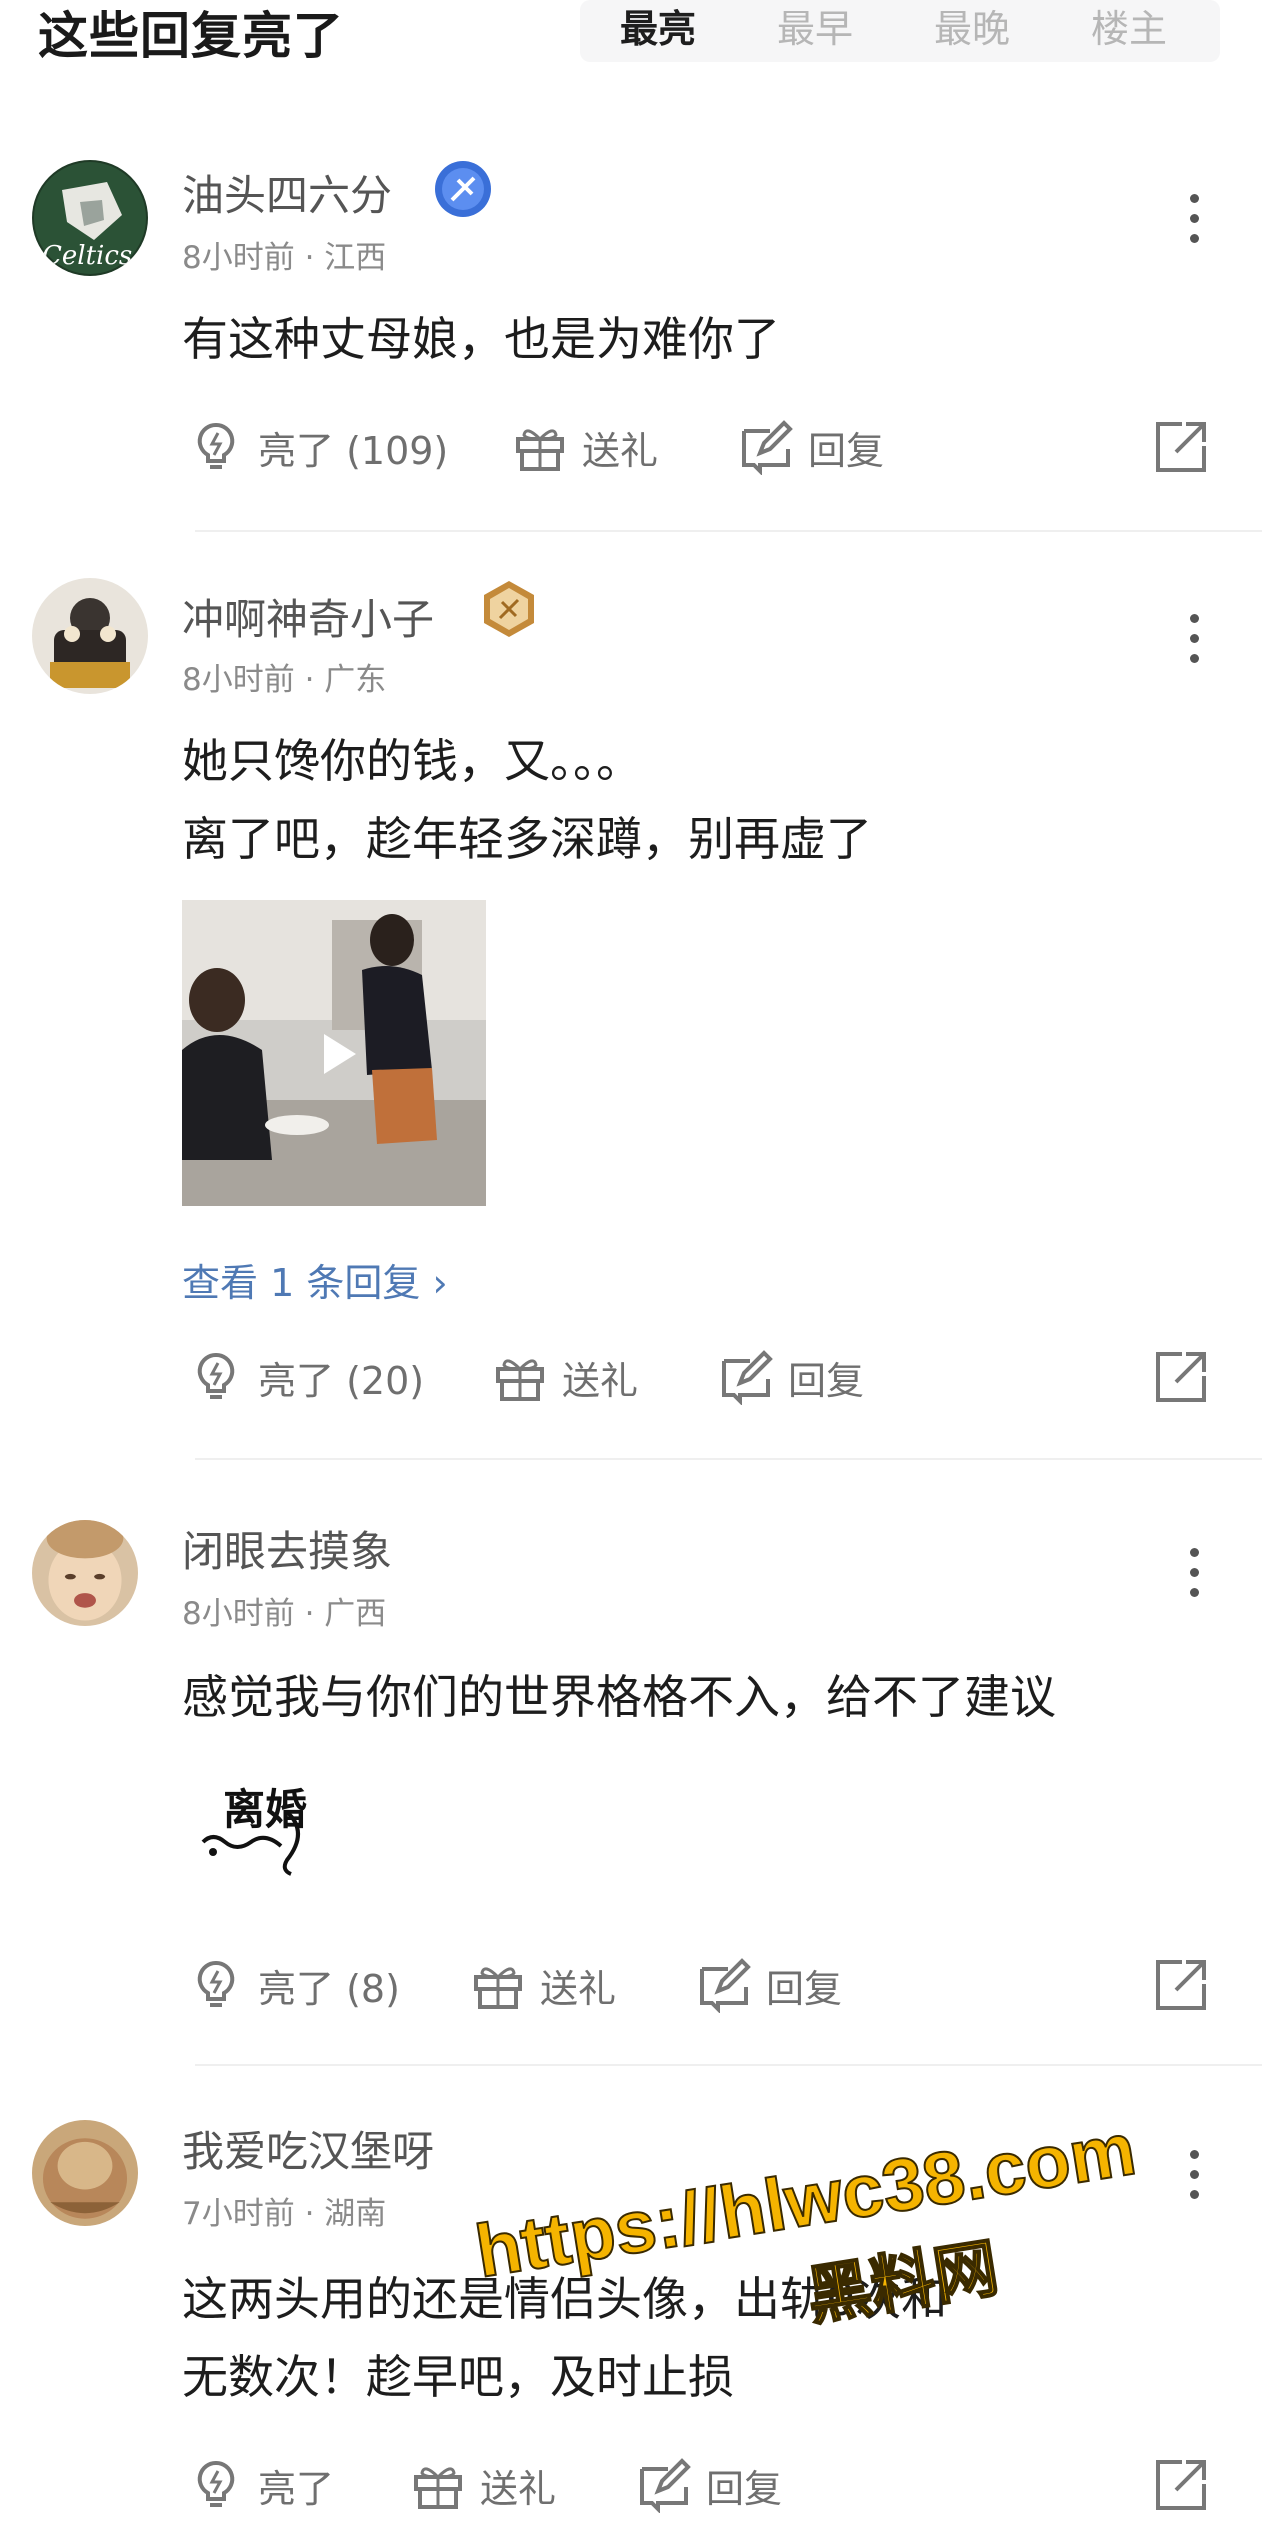 This screenshot has width=1262, height=2531. I want to click on play-icon, so click(338, 1054).